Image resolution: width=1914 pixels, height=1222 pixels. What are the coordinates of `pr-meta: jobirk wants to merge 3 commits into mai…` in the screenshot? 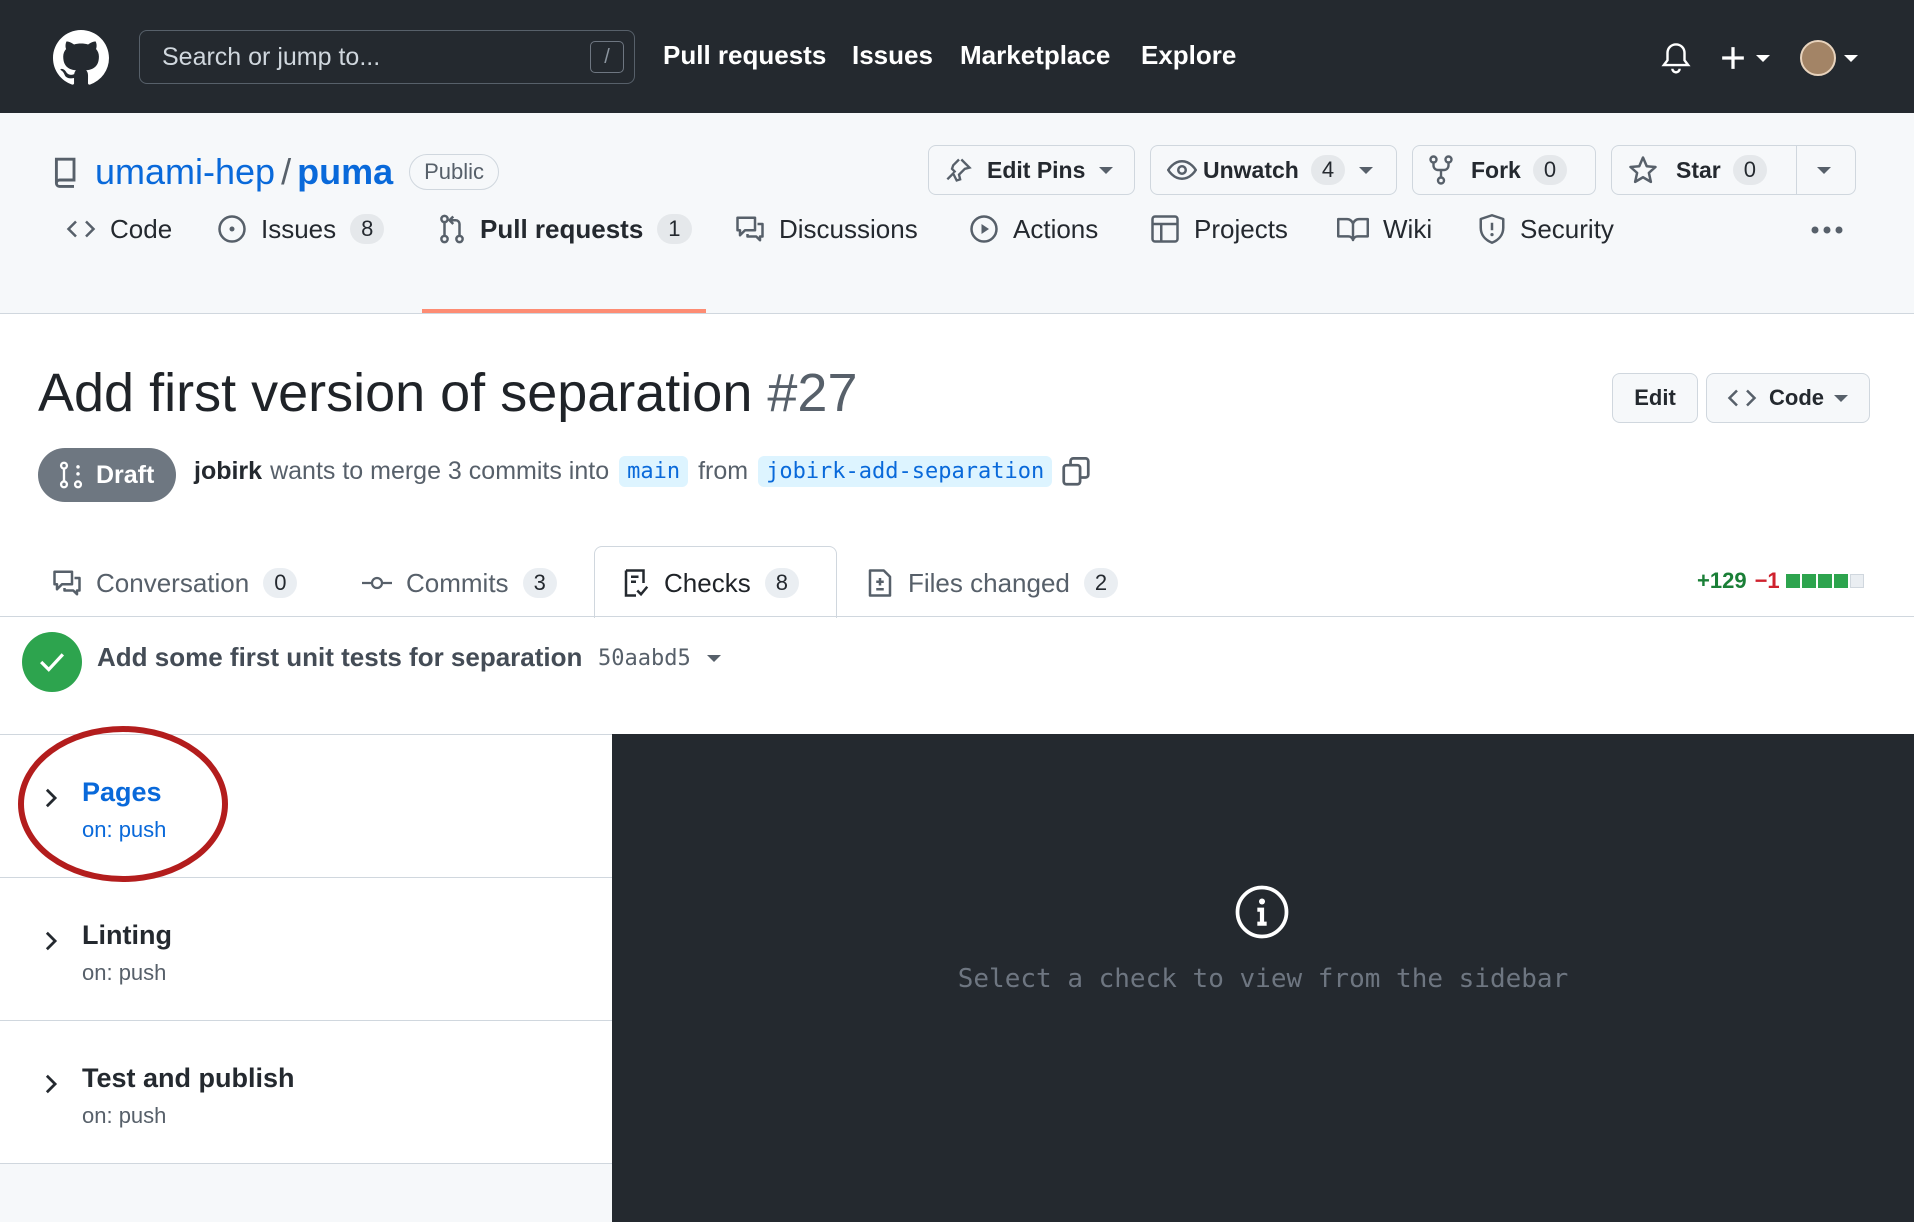 It's located at (642, 471).